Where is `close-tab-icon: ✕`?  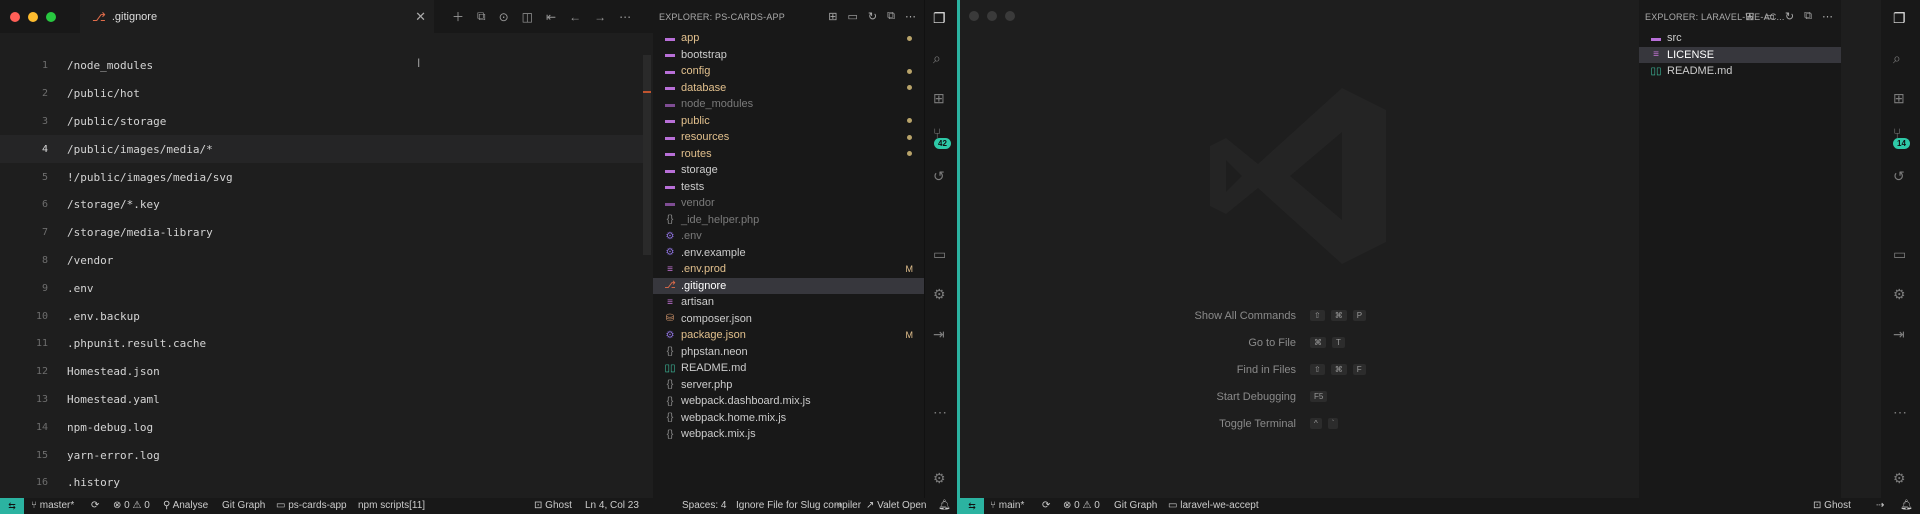
close-tab-icon: ✕ is located at coordinates (420, 17).